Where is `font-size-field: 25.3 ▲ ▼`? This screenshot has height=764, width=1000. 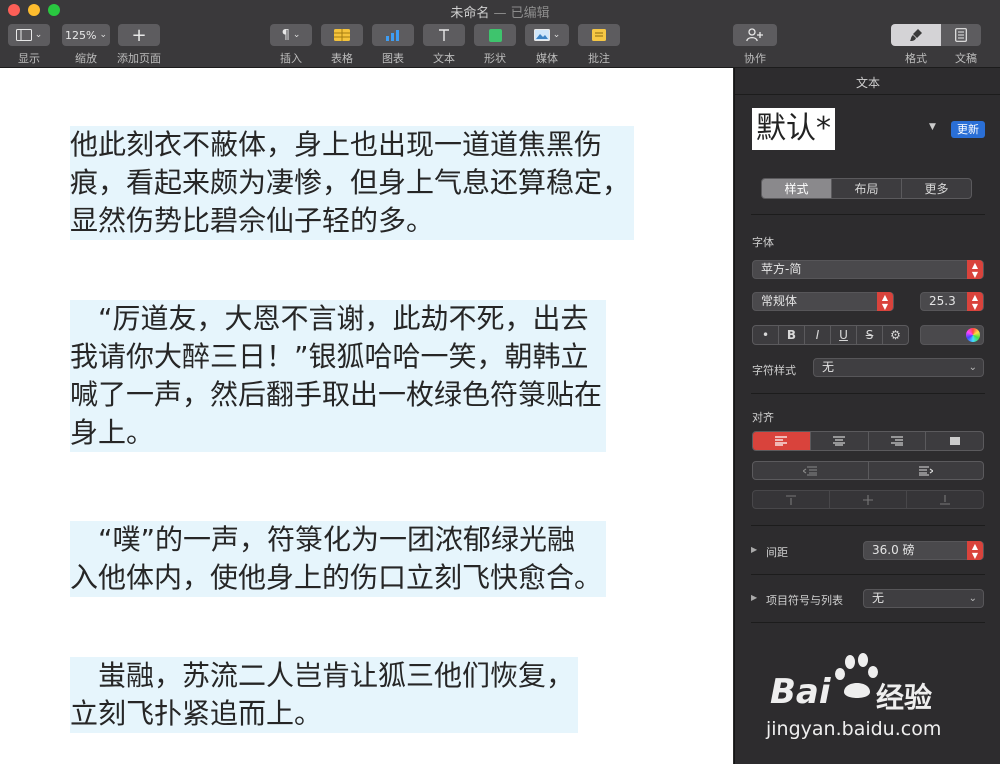
font-size-field: 25.3 ▲ ▼ is located at coordinates (952, 301).